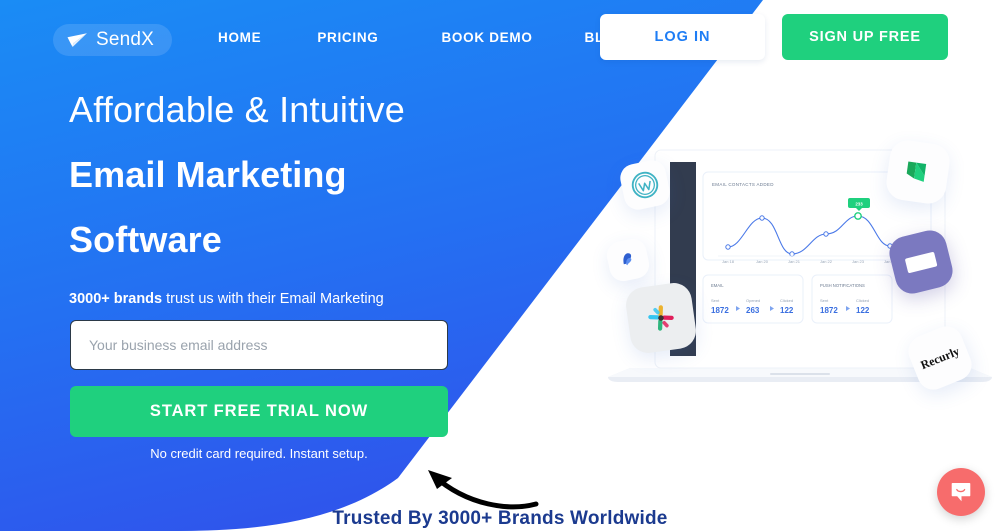  Describe the element at coordinates (753, 310) in the screenshot. I see `svg-text: 263` at that location.